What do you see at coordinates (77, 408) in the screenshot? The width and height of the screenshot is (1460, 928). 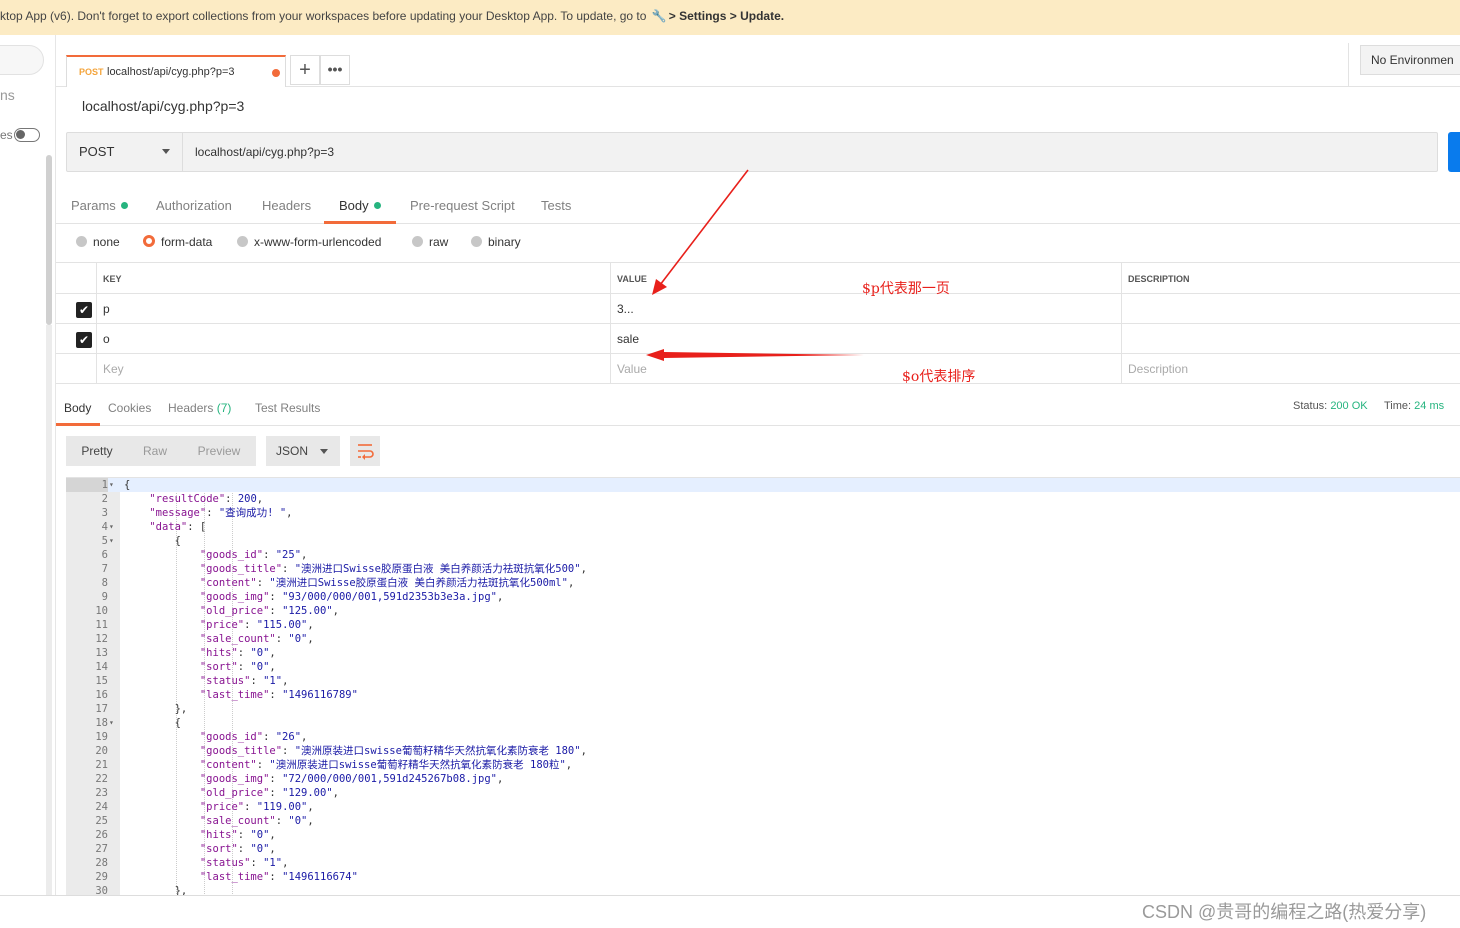 I see `response-tab-body: Body` at bounding box center [77, 408].